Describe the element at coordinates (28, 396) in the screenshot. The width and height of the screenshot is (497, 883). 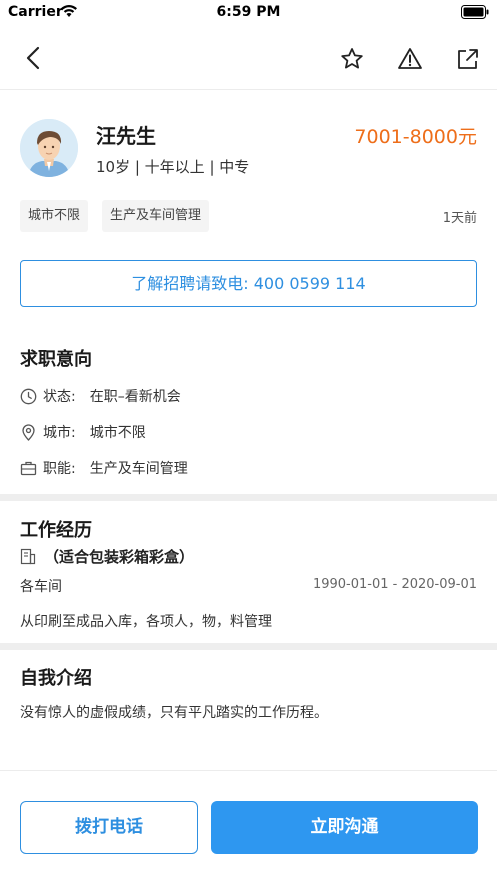
I see `clock-icon` at that location.